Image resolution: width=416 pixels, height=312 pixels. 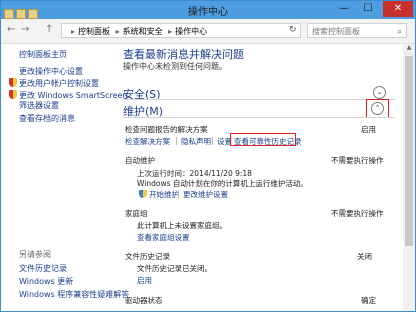 I want to click on up-arrow-icon: ↑, so click(x=49, y=29).